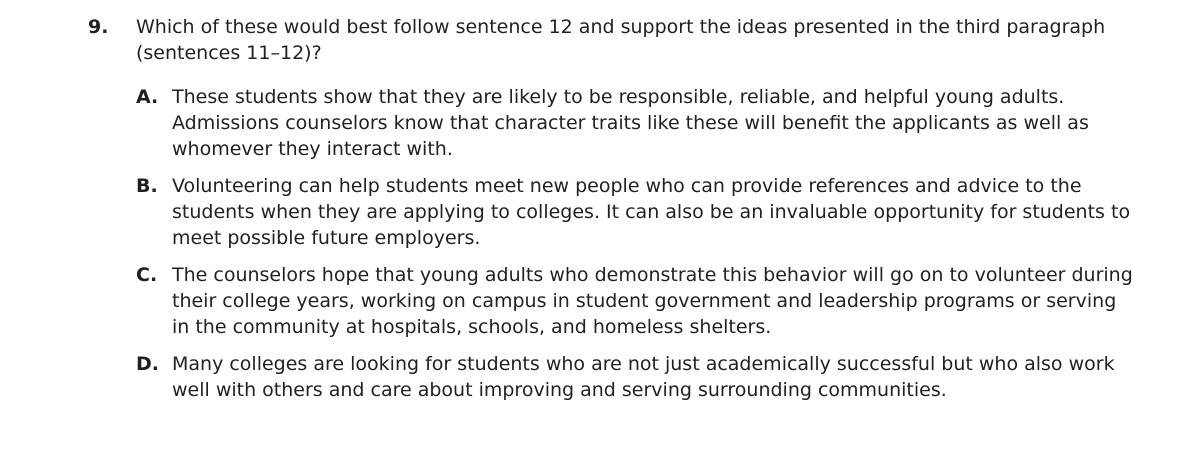 The width and height of the screenshot is (1184, 464). Describe the element at coordinates (147, 97) in the screenshot. I see `choice-letter: A.` at that location.